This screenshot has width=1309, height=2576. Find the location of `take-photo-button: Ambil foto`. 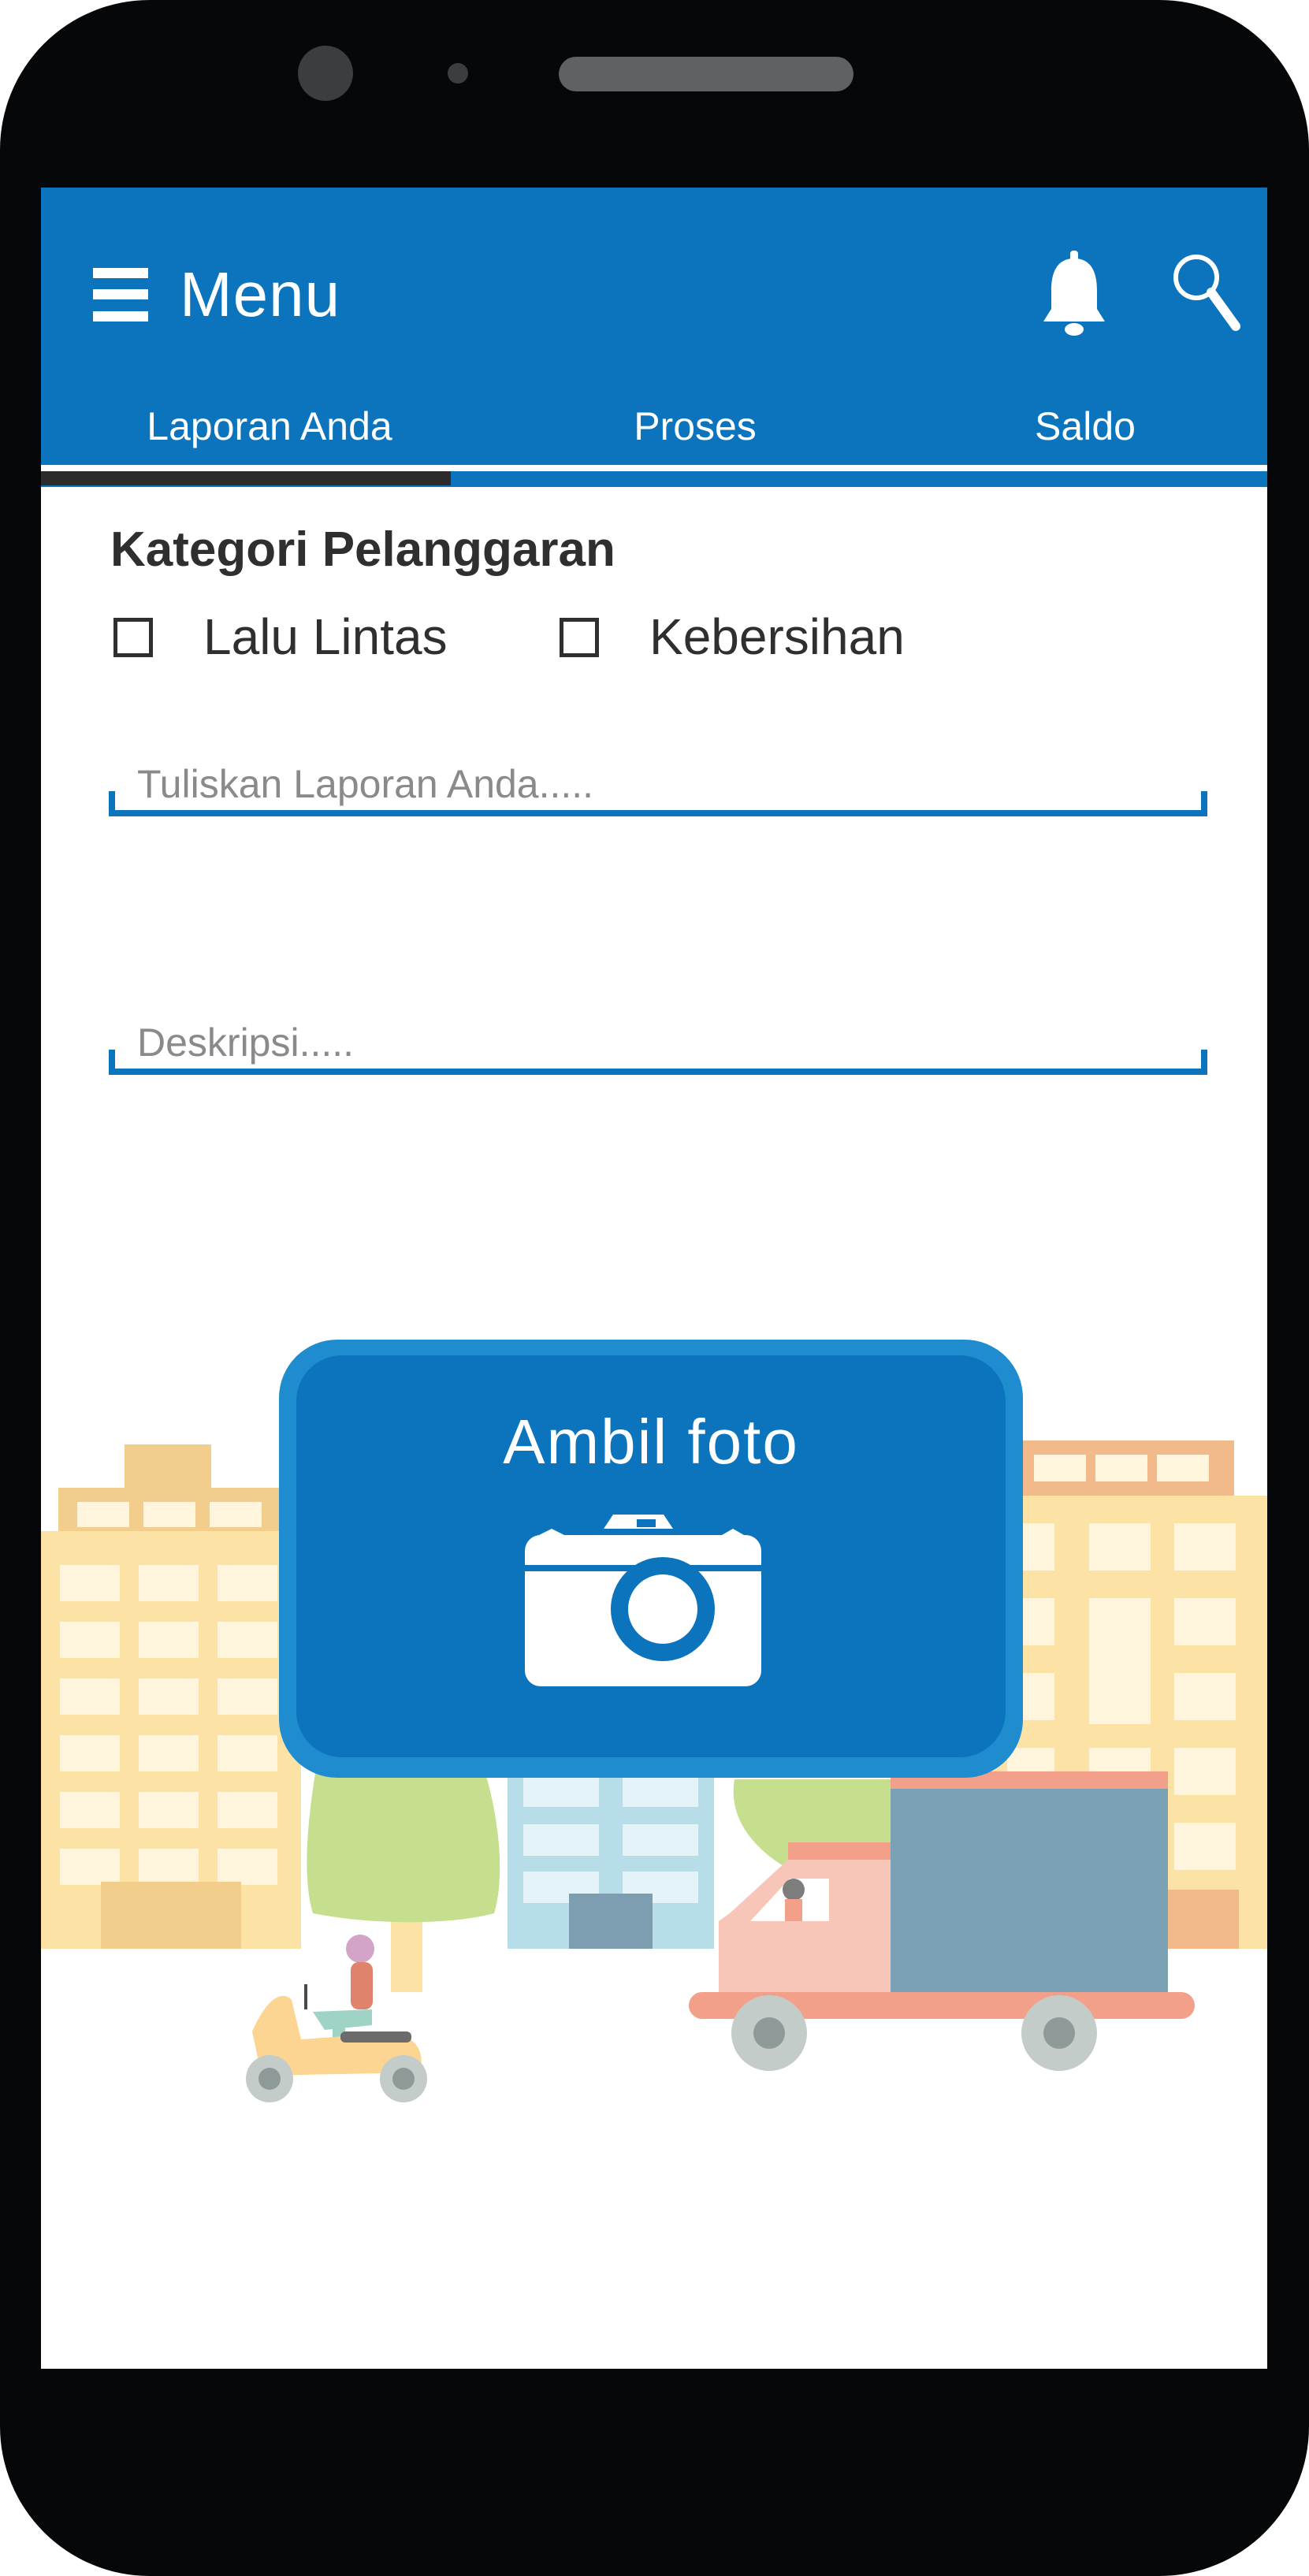

take-photo-button: Ambil foto is located at coordinates (651, 1559).